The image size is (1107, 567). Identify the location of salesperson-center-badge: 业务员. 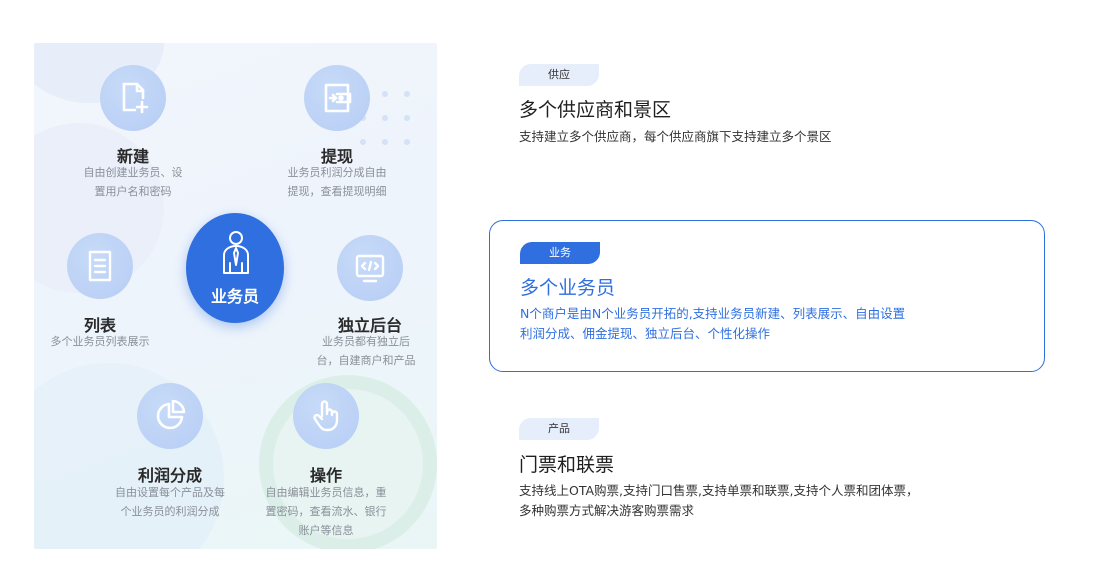
(235, 268).